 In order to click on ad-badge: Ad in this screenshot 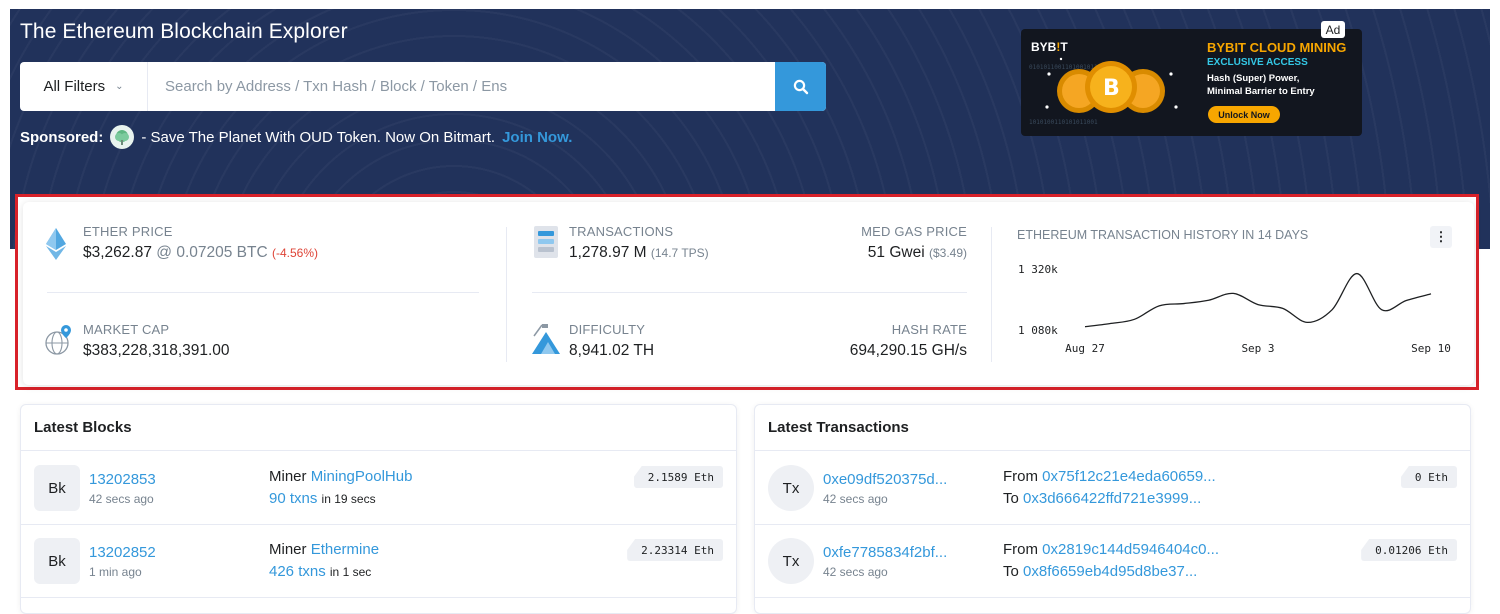, I will do `click(1333, 29)`.